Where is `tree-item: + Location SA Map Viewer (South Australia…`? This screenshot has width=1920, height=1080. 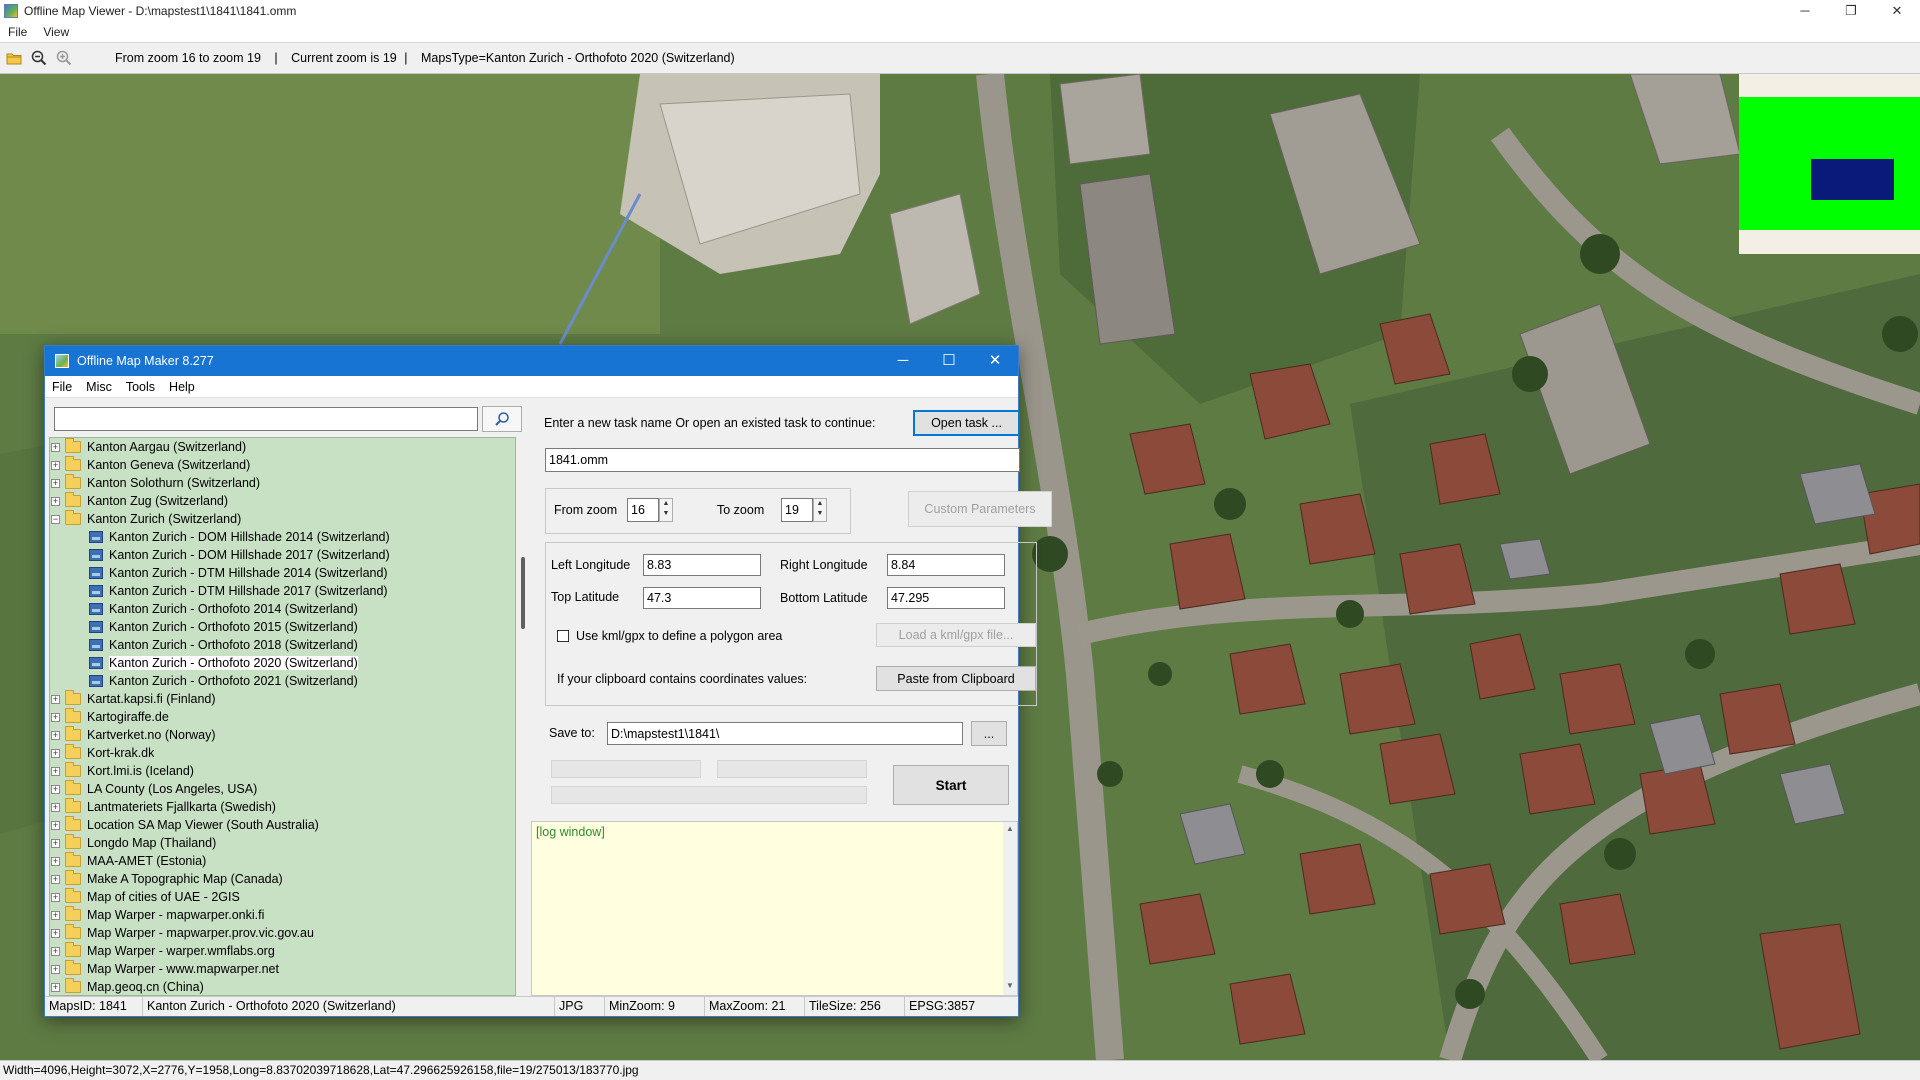 tree-item: + Location SA Map Viewer (South Australia… is located at coordinates (282, 825).